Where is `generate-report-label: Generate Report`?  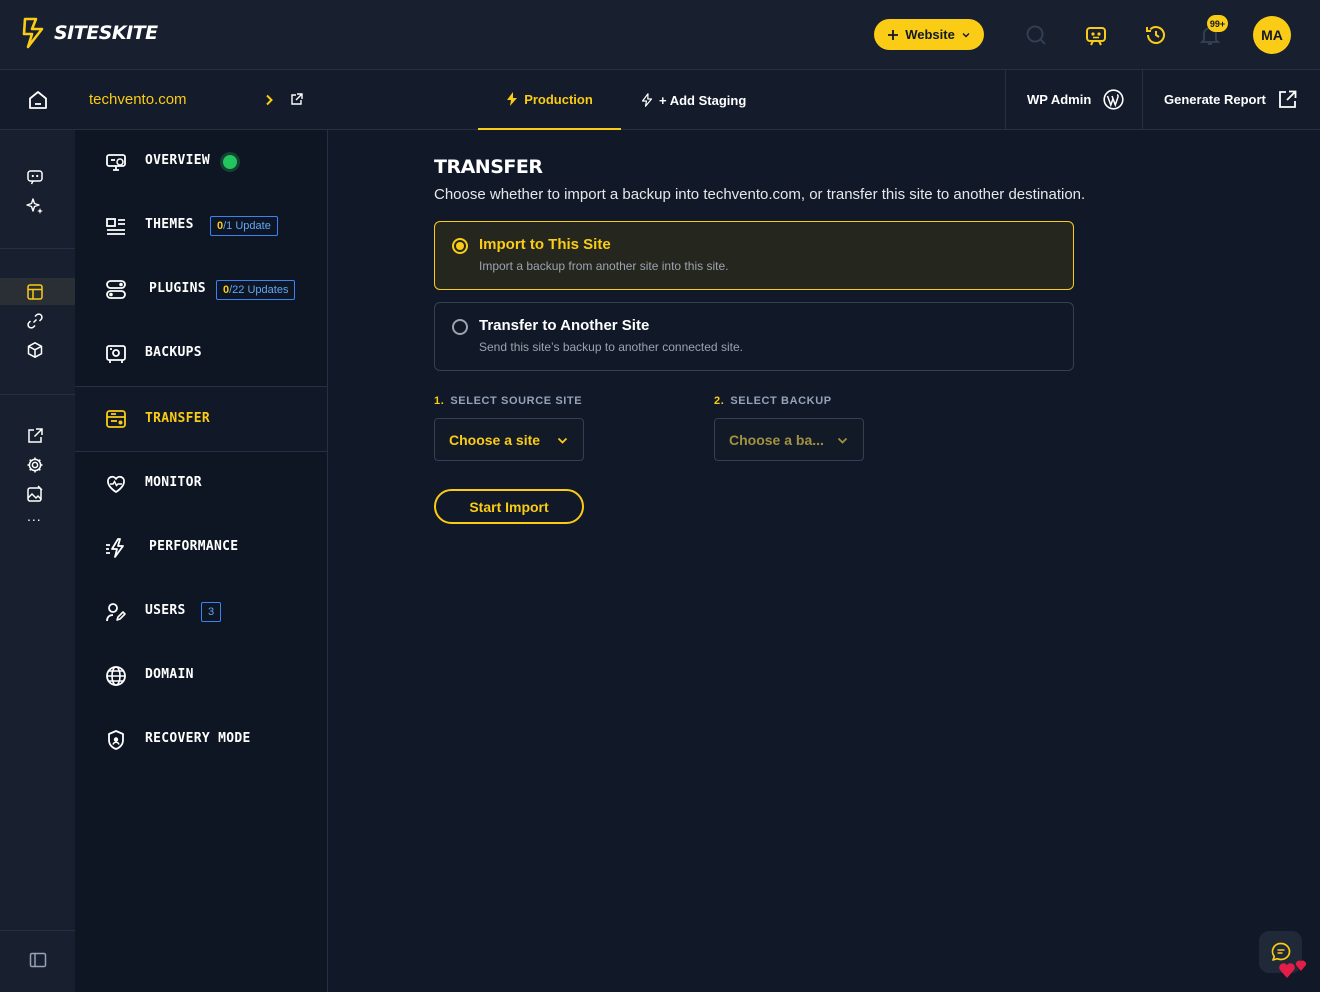
generate-report-label: Generate Report is located at coordinates (1215, 99).